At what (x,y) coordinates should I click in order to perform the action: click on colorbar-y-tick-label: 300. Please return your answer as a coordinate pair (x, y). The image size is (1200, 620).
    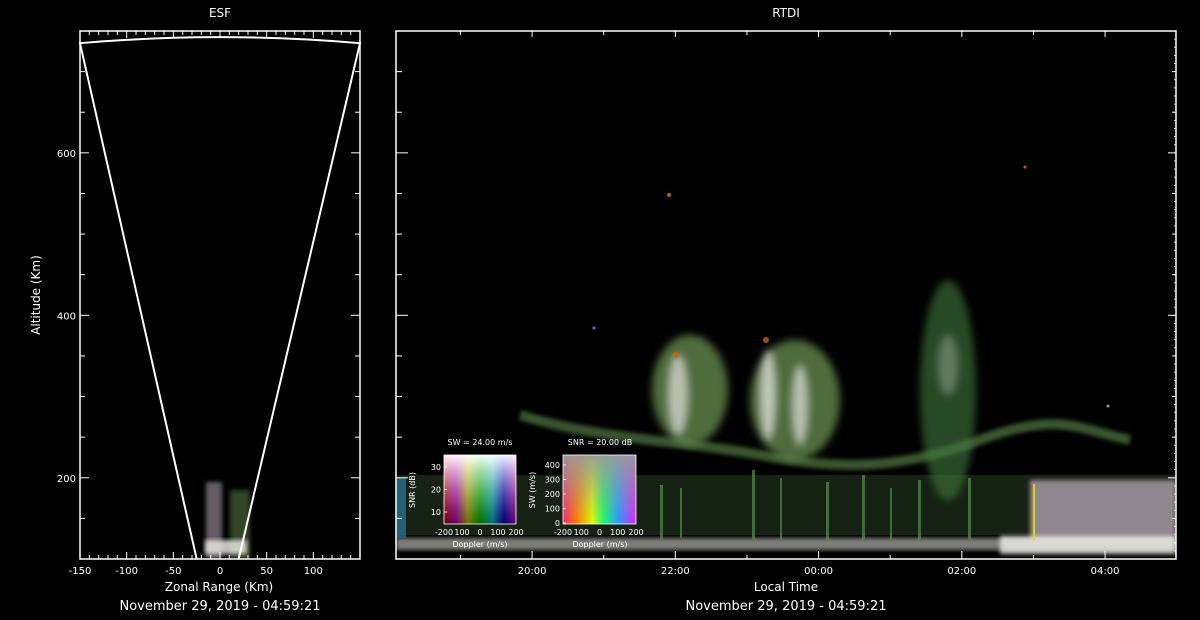
    Looking at the image, I should click on (552, 480).